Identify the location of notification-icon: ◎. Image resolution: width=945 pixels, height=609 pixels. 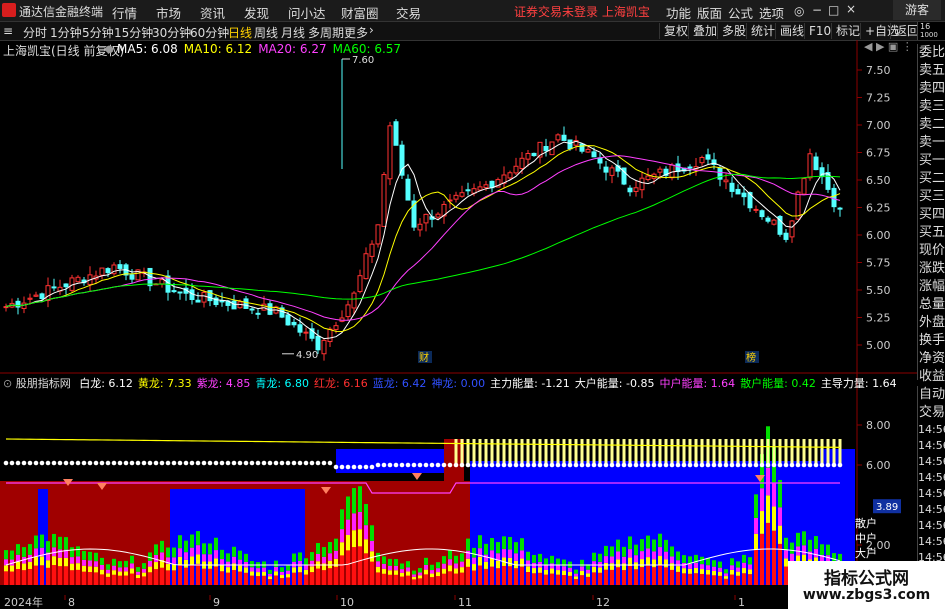
(799, 11).